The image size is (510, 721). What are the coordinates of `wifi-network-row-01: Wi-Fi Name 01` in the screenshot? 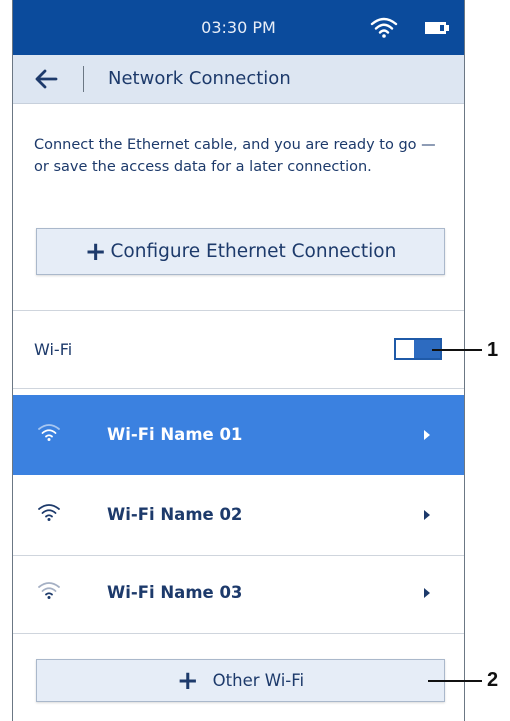 It's located at (238, 435).